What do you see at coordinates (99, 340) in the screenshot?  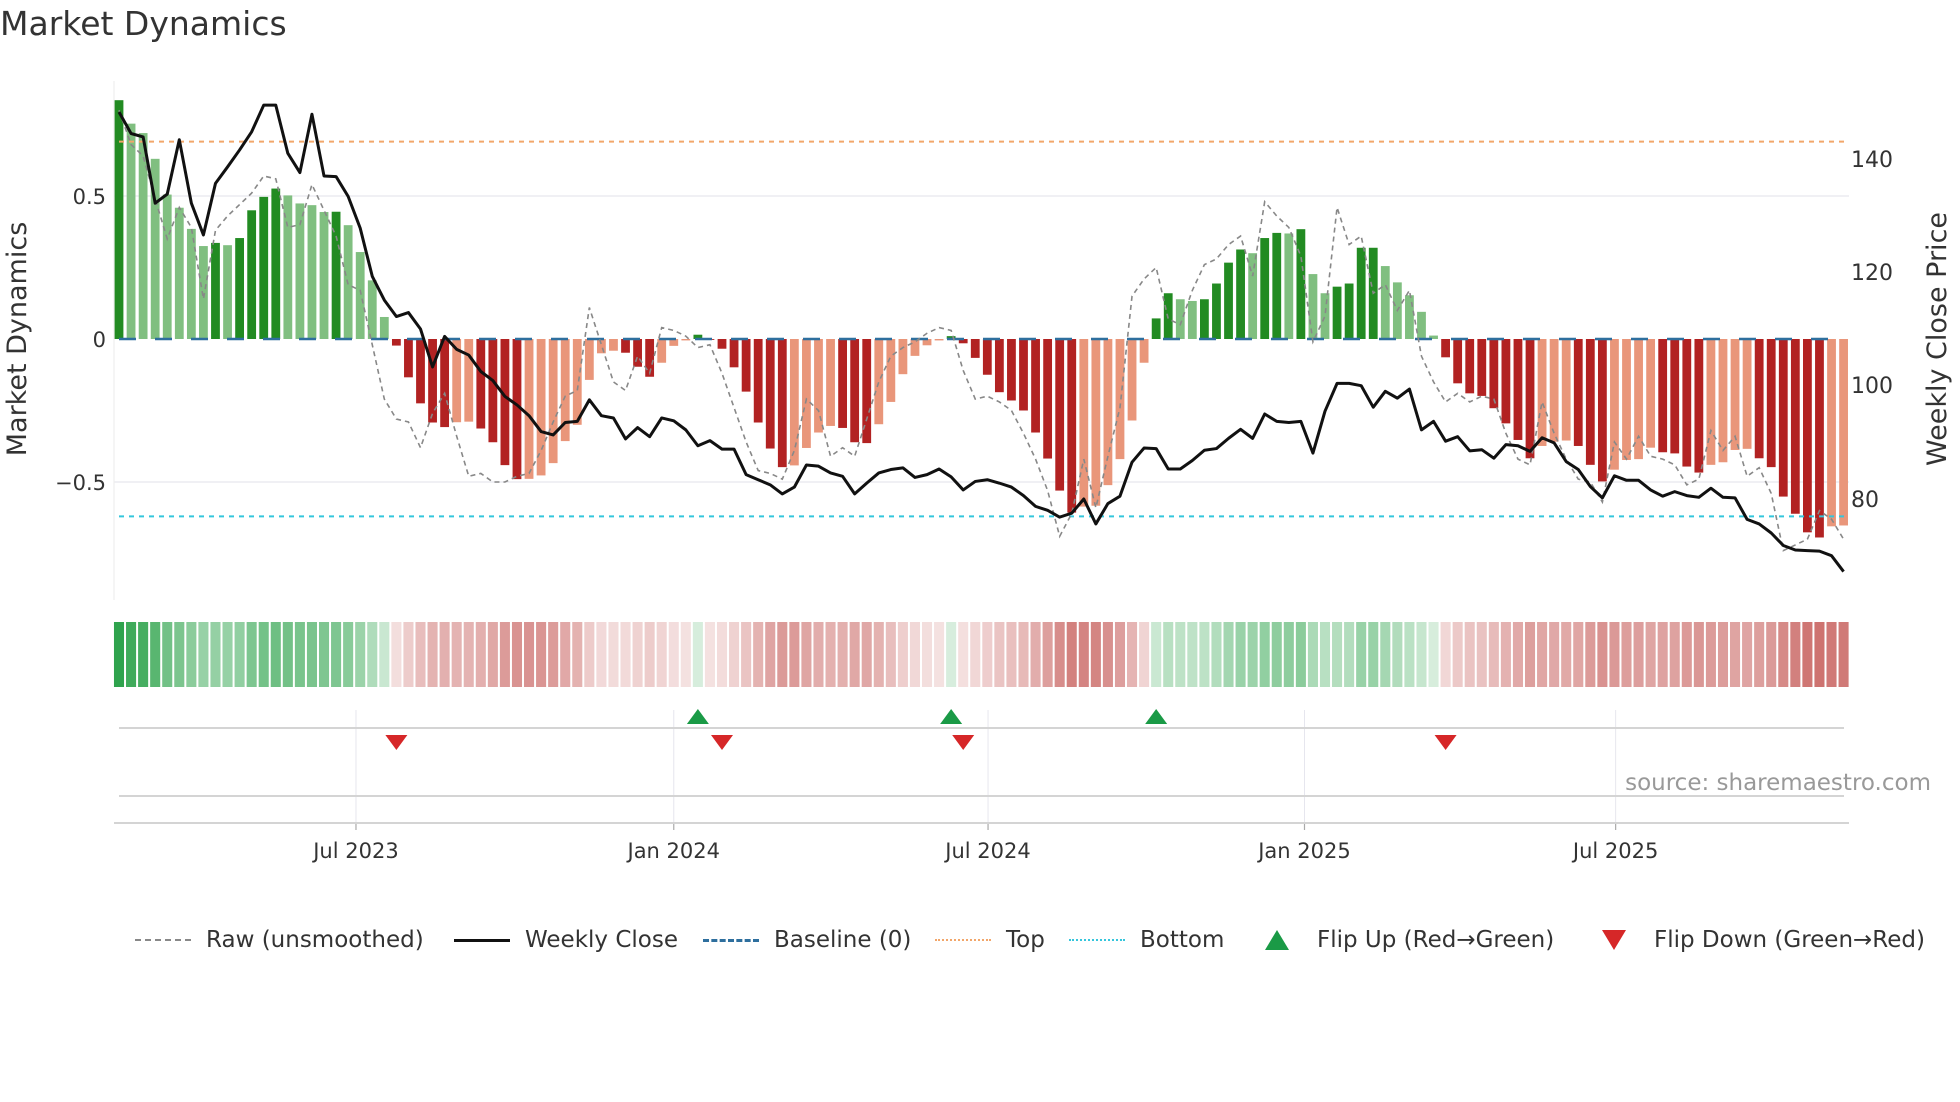 I see `y-tick-label: 0` at bounding box center [99, 340].